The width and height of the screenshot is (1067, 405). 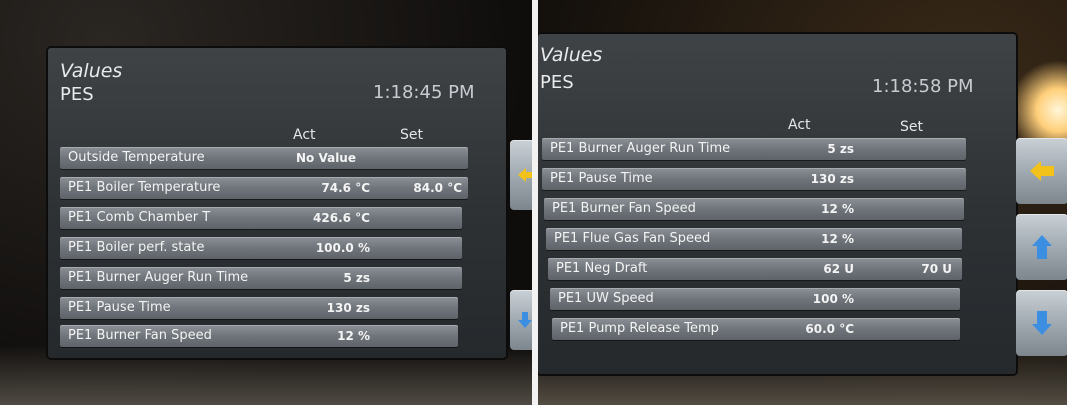 What do you see at coordinates (326, 158) in the screenshot?
I see `row-act-value: No Value` at bounding box center [326, 158].